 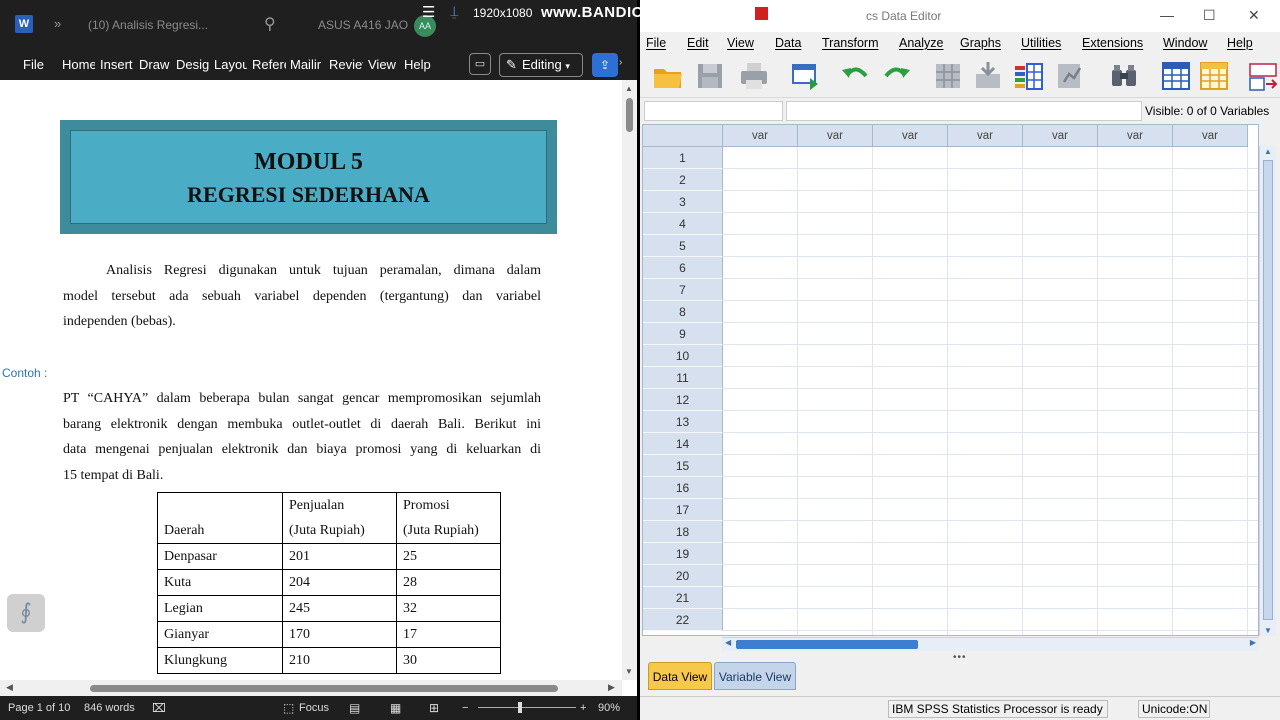 I want to click on tab-layout: Layou, so click(x=230, y=64).